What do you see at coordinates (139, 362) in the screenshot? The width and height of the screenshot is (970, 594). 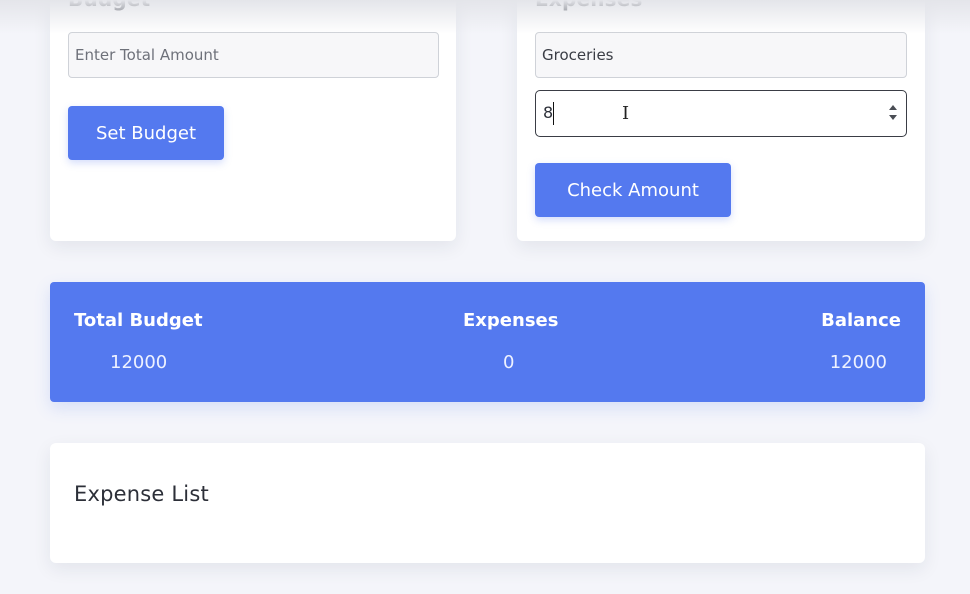 I see `total-budget-value: 12000` at bounding box center [139, 362].